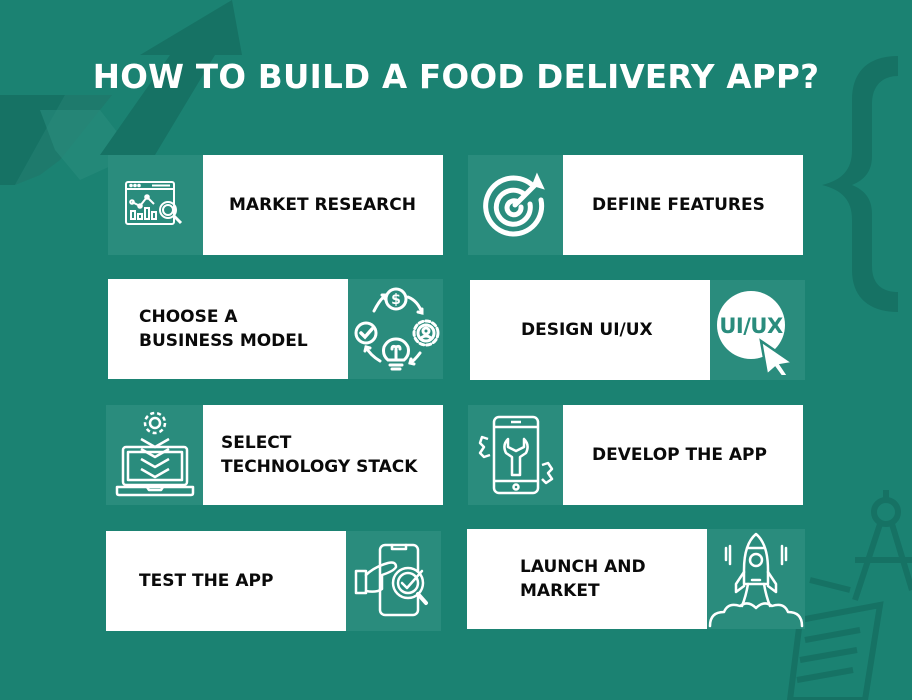 Image resolution: width=912 pixels, height=700 pixels. I want to click on target-icon, so click(513, 204).